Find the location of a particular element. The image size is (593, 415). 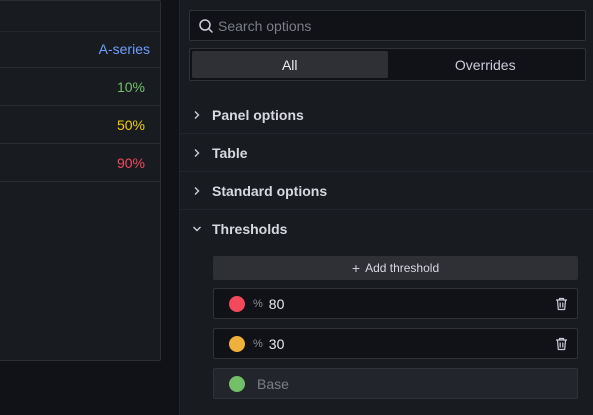

table-row: 50% is located at coordinates (80, 125).